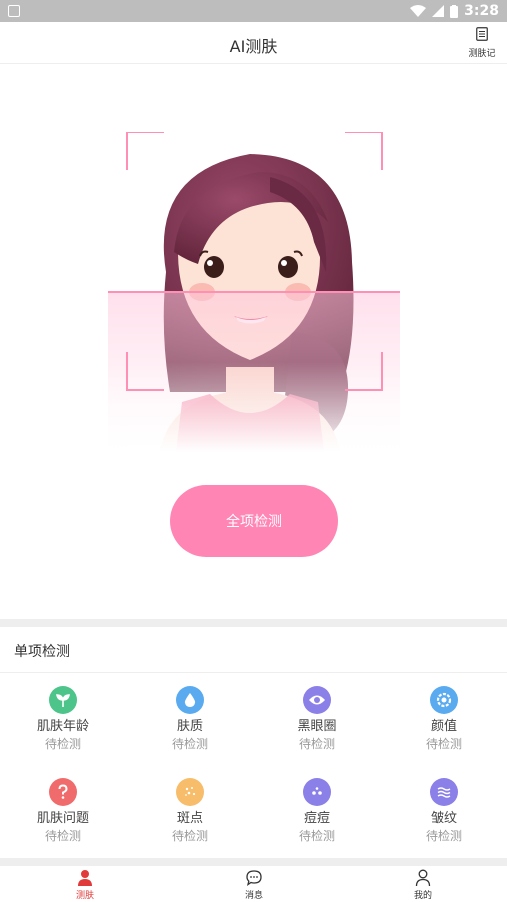 This screenshot has height=902, width=507. Describe the element at coordinates (85, 878) in the screenshot. I see `person-icon` at that location.